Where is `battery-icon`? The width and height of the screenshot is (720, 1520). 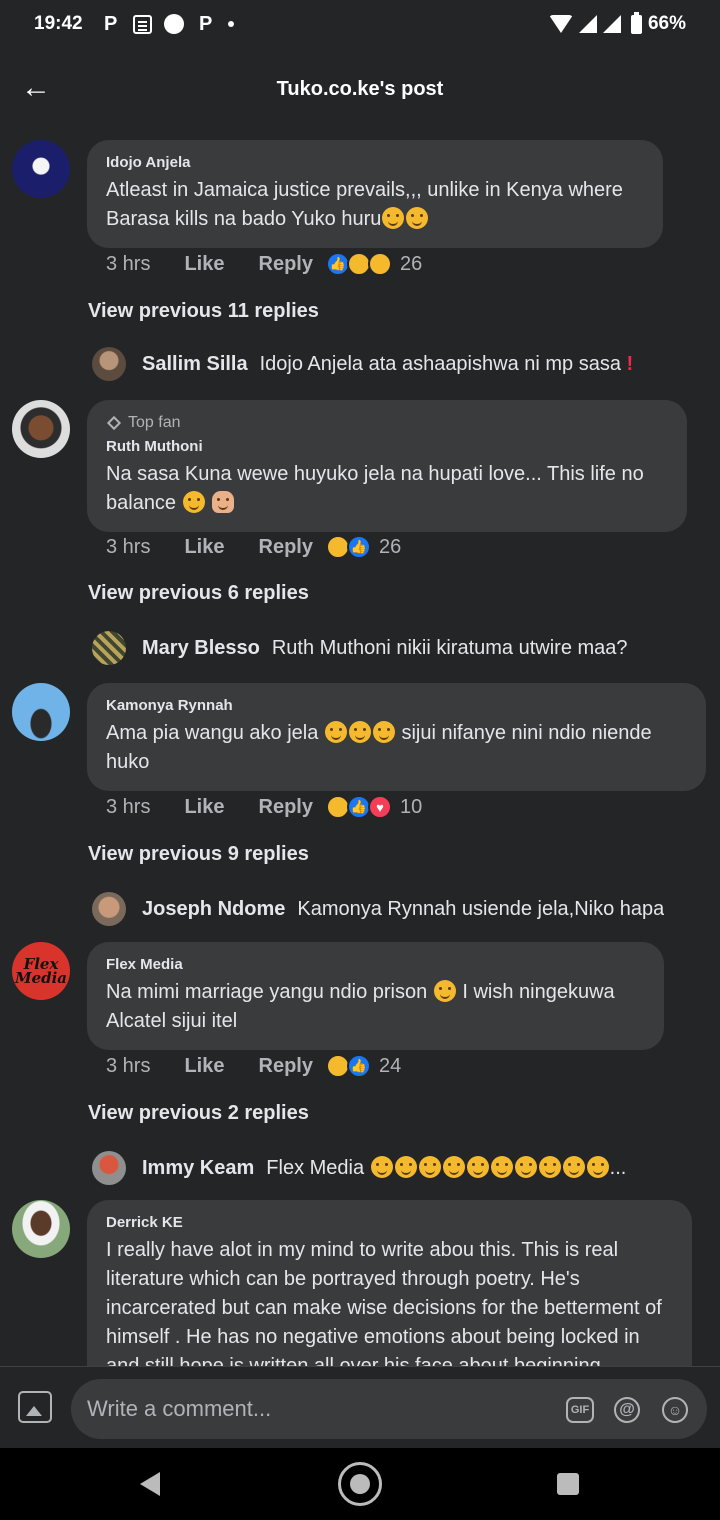
battery-icon is located at coordinates (636, 22).